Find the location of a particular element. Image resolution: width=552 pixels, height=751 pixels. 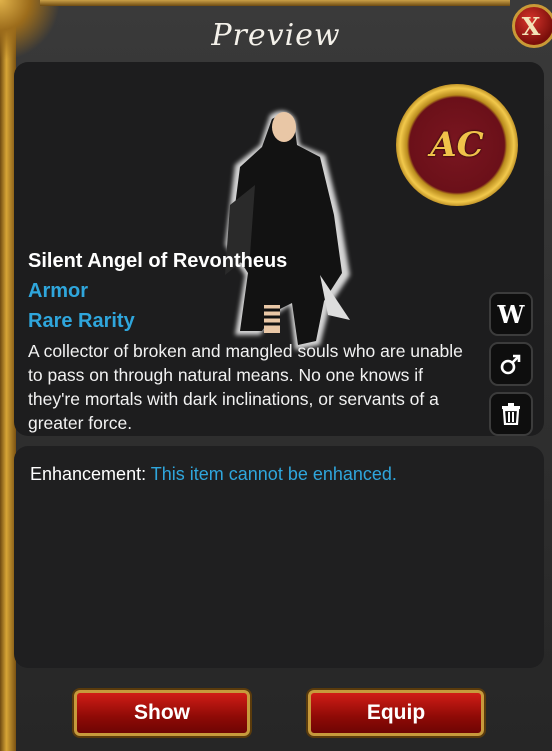

emblem-text: AC is located at coordinates (457, 145).